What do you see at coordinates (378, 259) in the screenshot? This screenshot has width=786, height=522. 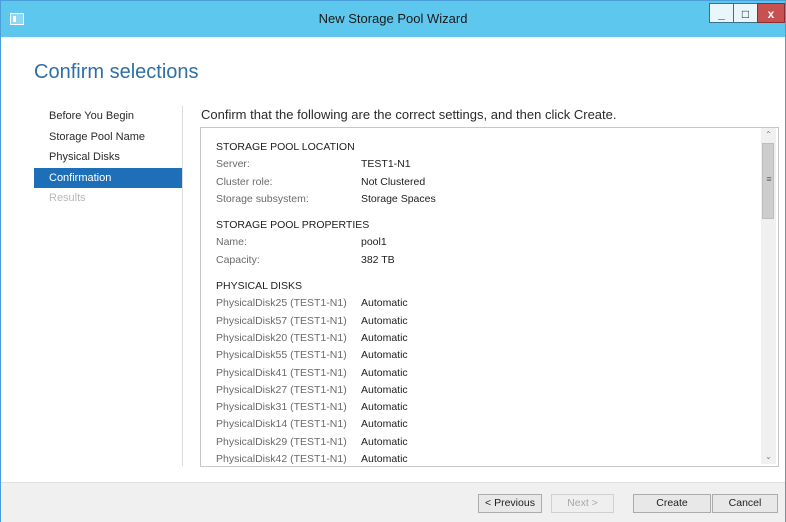 I see `row-value: 382 TB` at bounding box center [378, 259].